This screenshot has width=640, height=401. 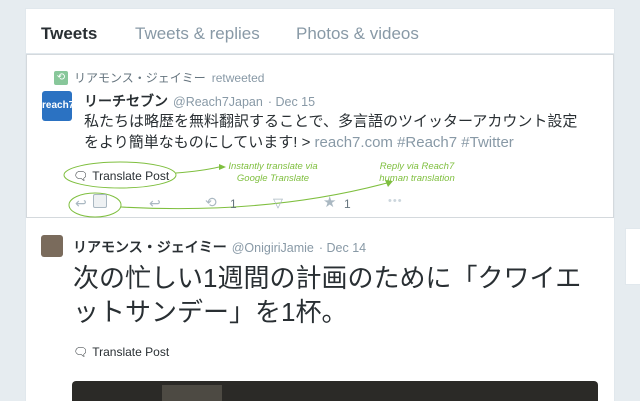 I want to click on tweet-text: 次の忙しい1週間の計画のために「クワイエットサンデー」を1杯。, so click(x=327, y=295).